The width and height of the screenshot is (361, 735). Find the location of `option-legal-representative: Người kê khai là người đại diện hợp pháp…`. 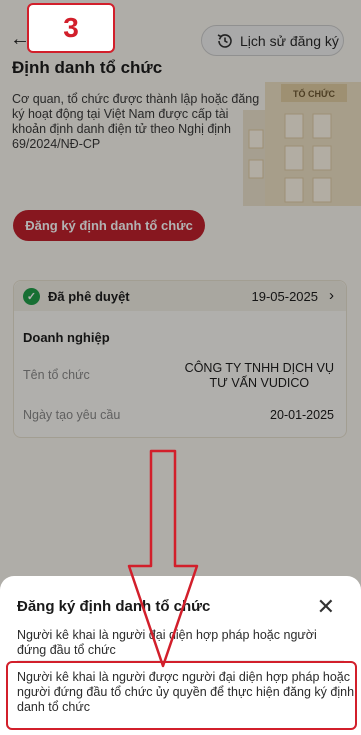

option-legal-representative: Người kê khai là người đại diện hợp pháp… is located at coordinates (179, 643).